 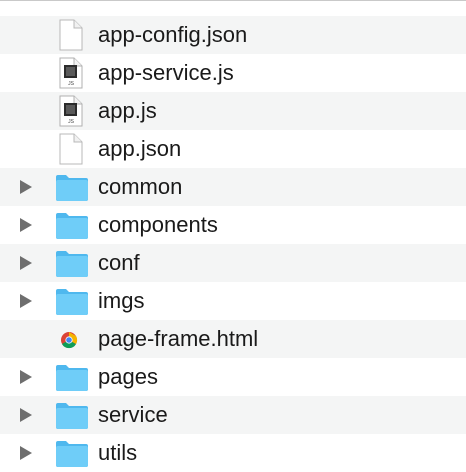 What do you see at coordinates (119, 262) in the screenshot?
I see `folder-name: conf` at bounding box center [119, 262].